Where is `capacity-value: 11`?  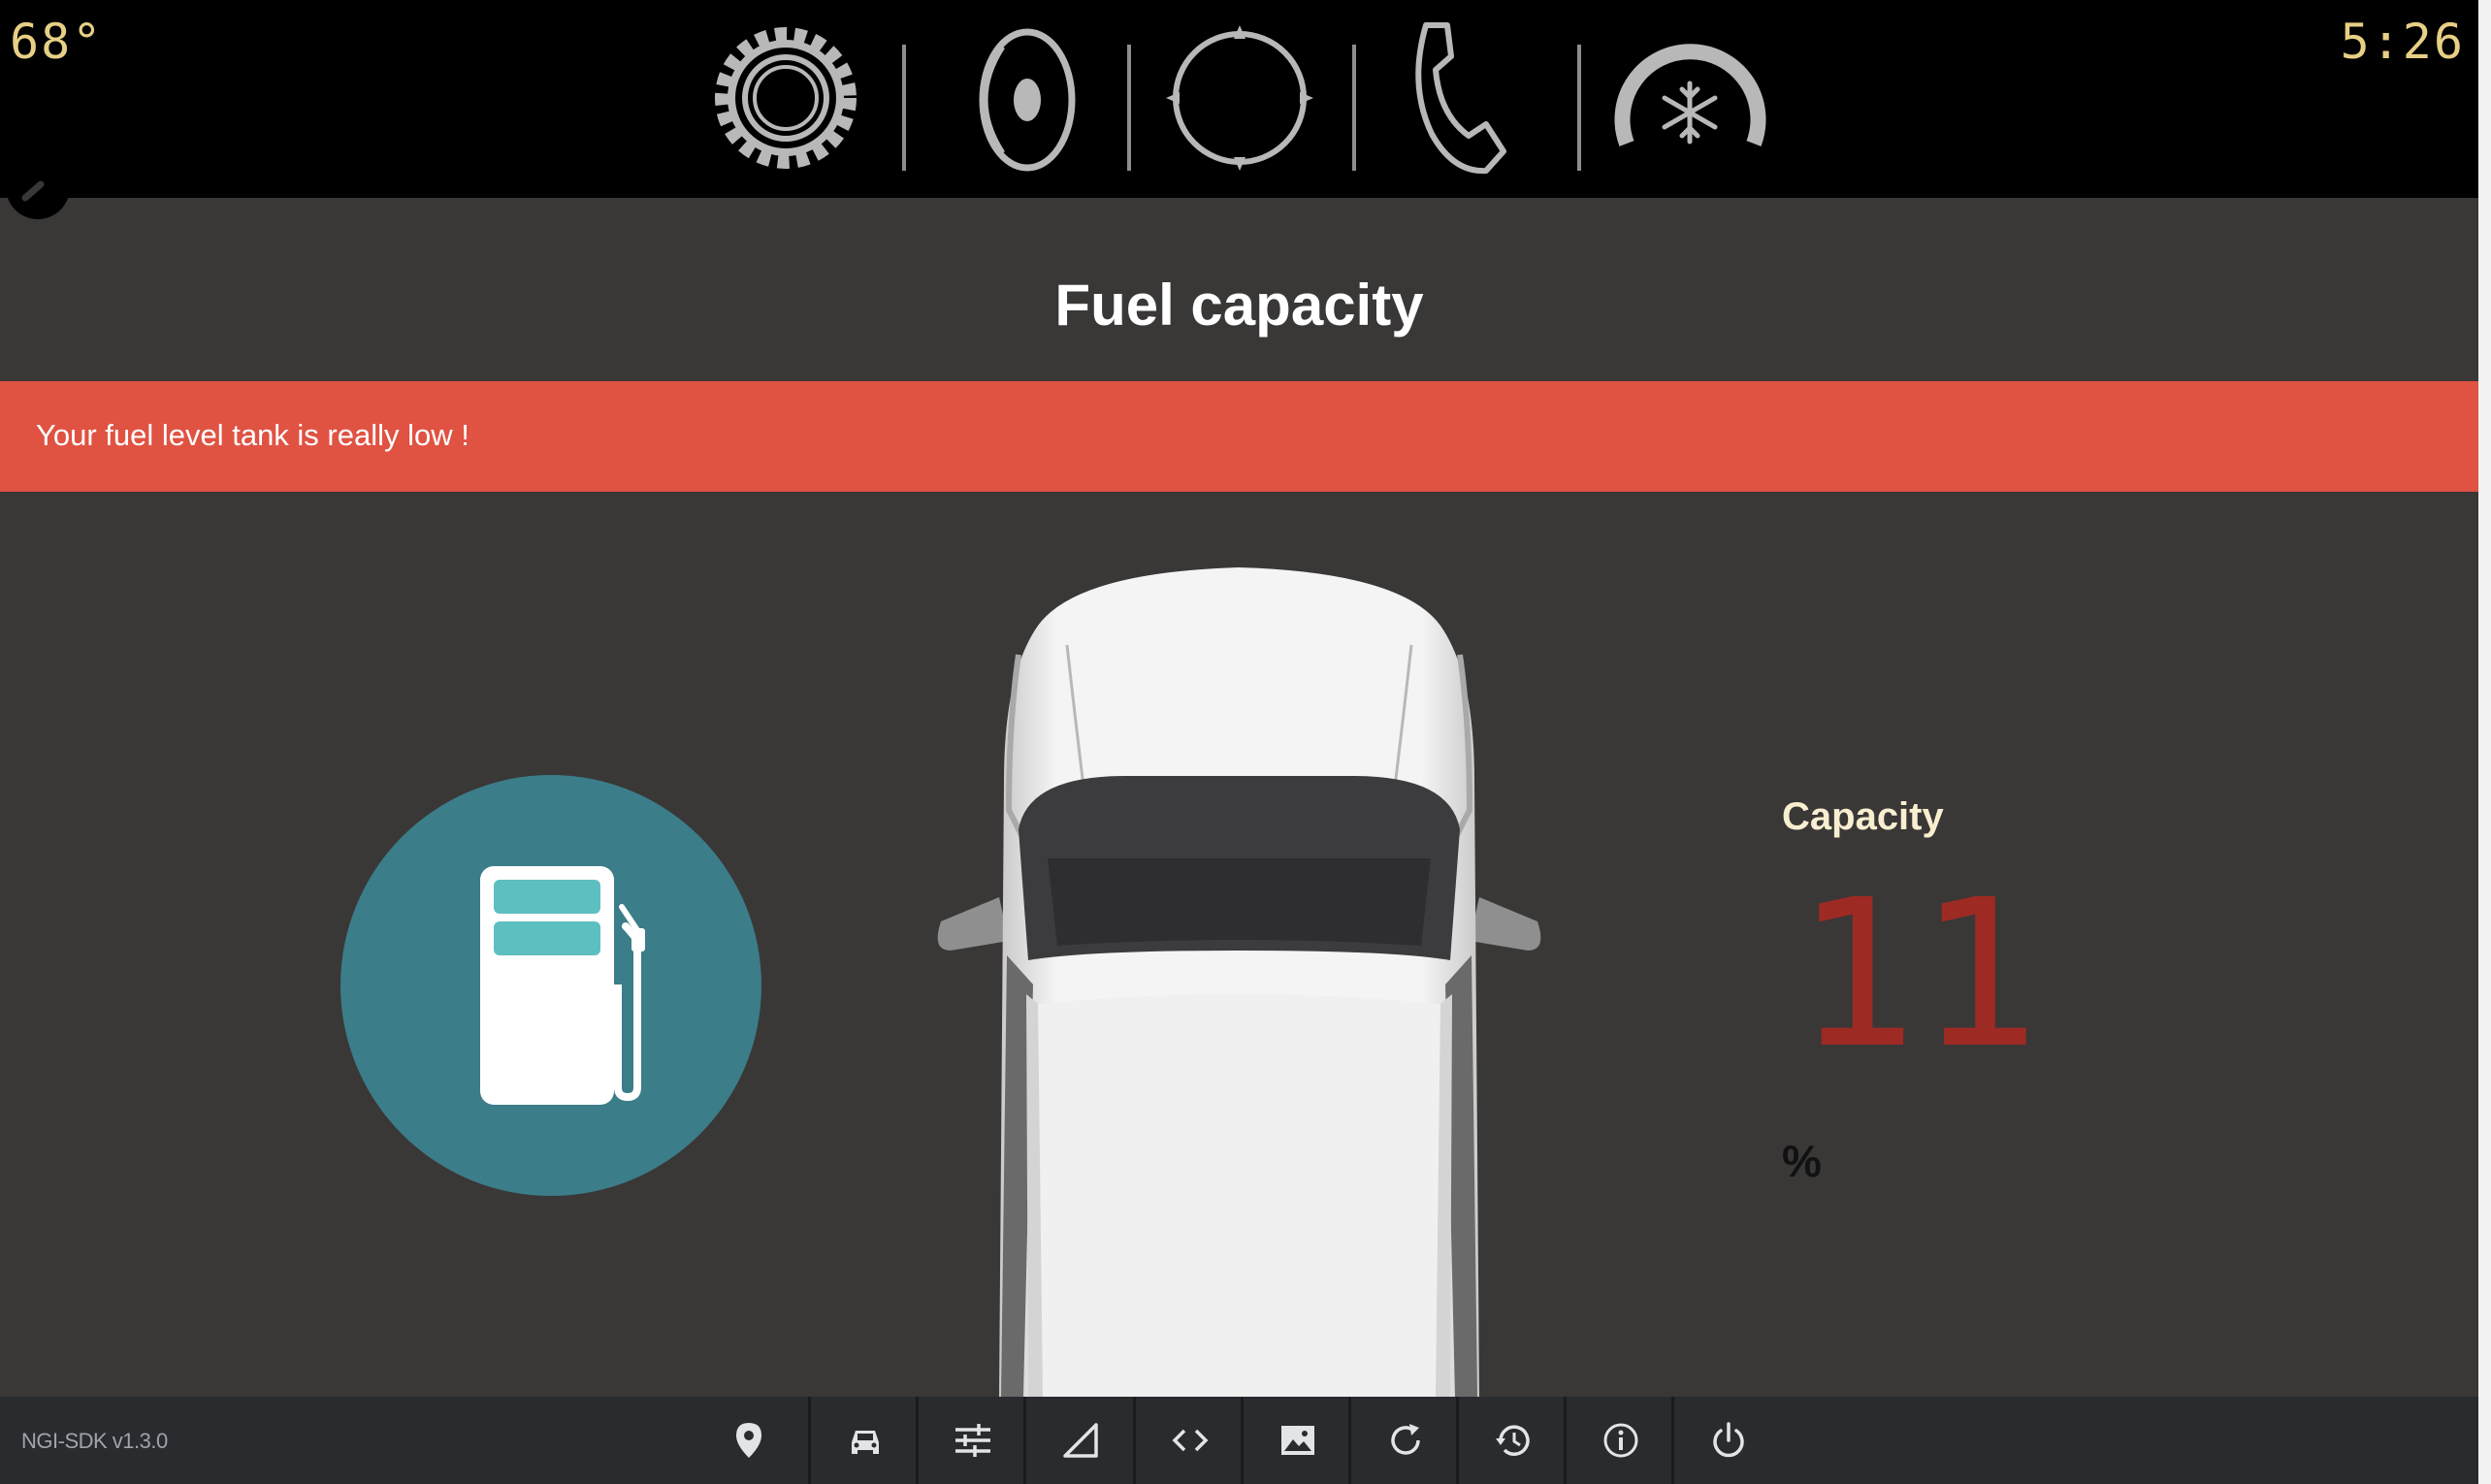
capacity-value: 11 is located at coordinates (1917, 974).